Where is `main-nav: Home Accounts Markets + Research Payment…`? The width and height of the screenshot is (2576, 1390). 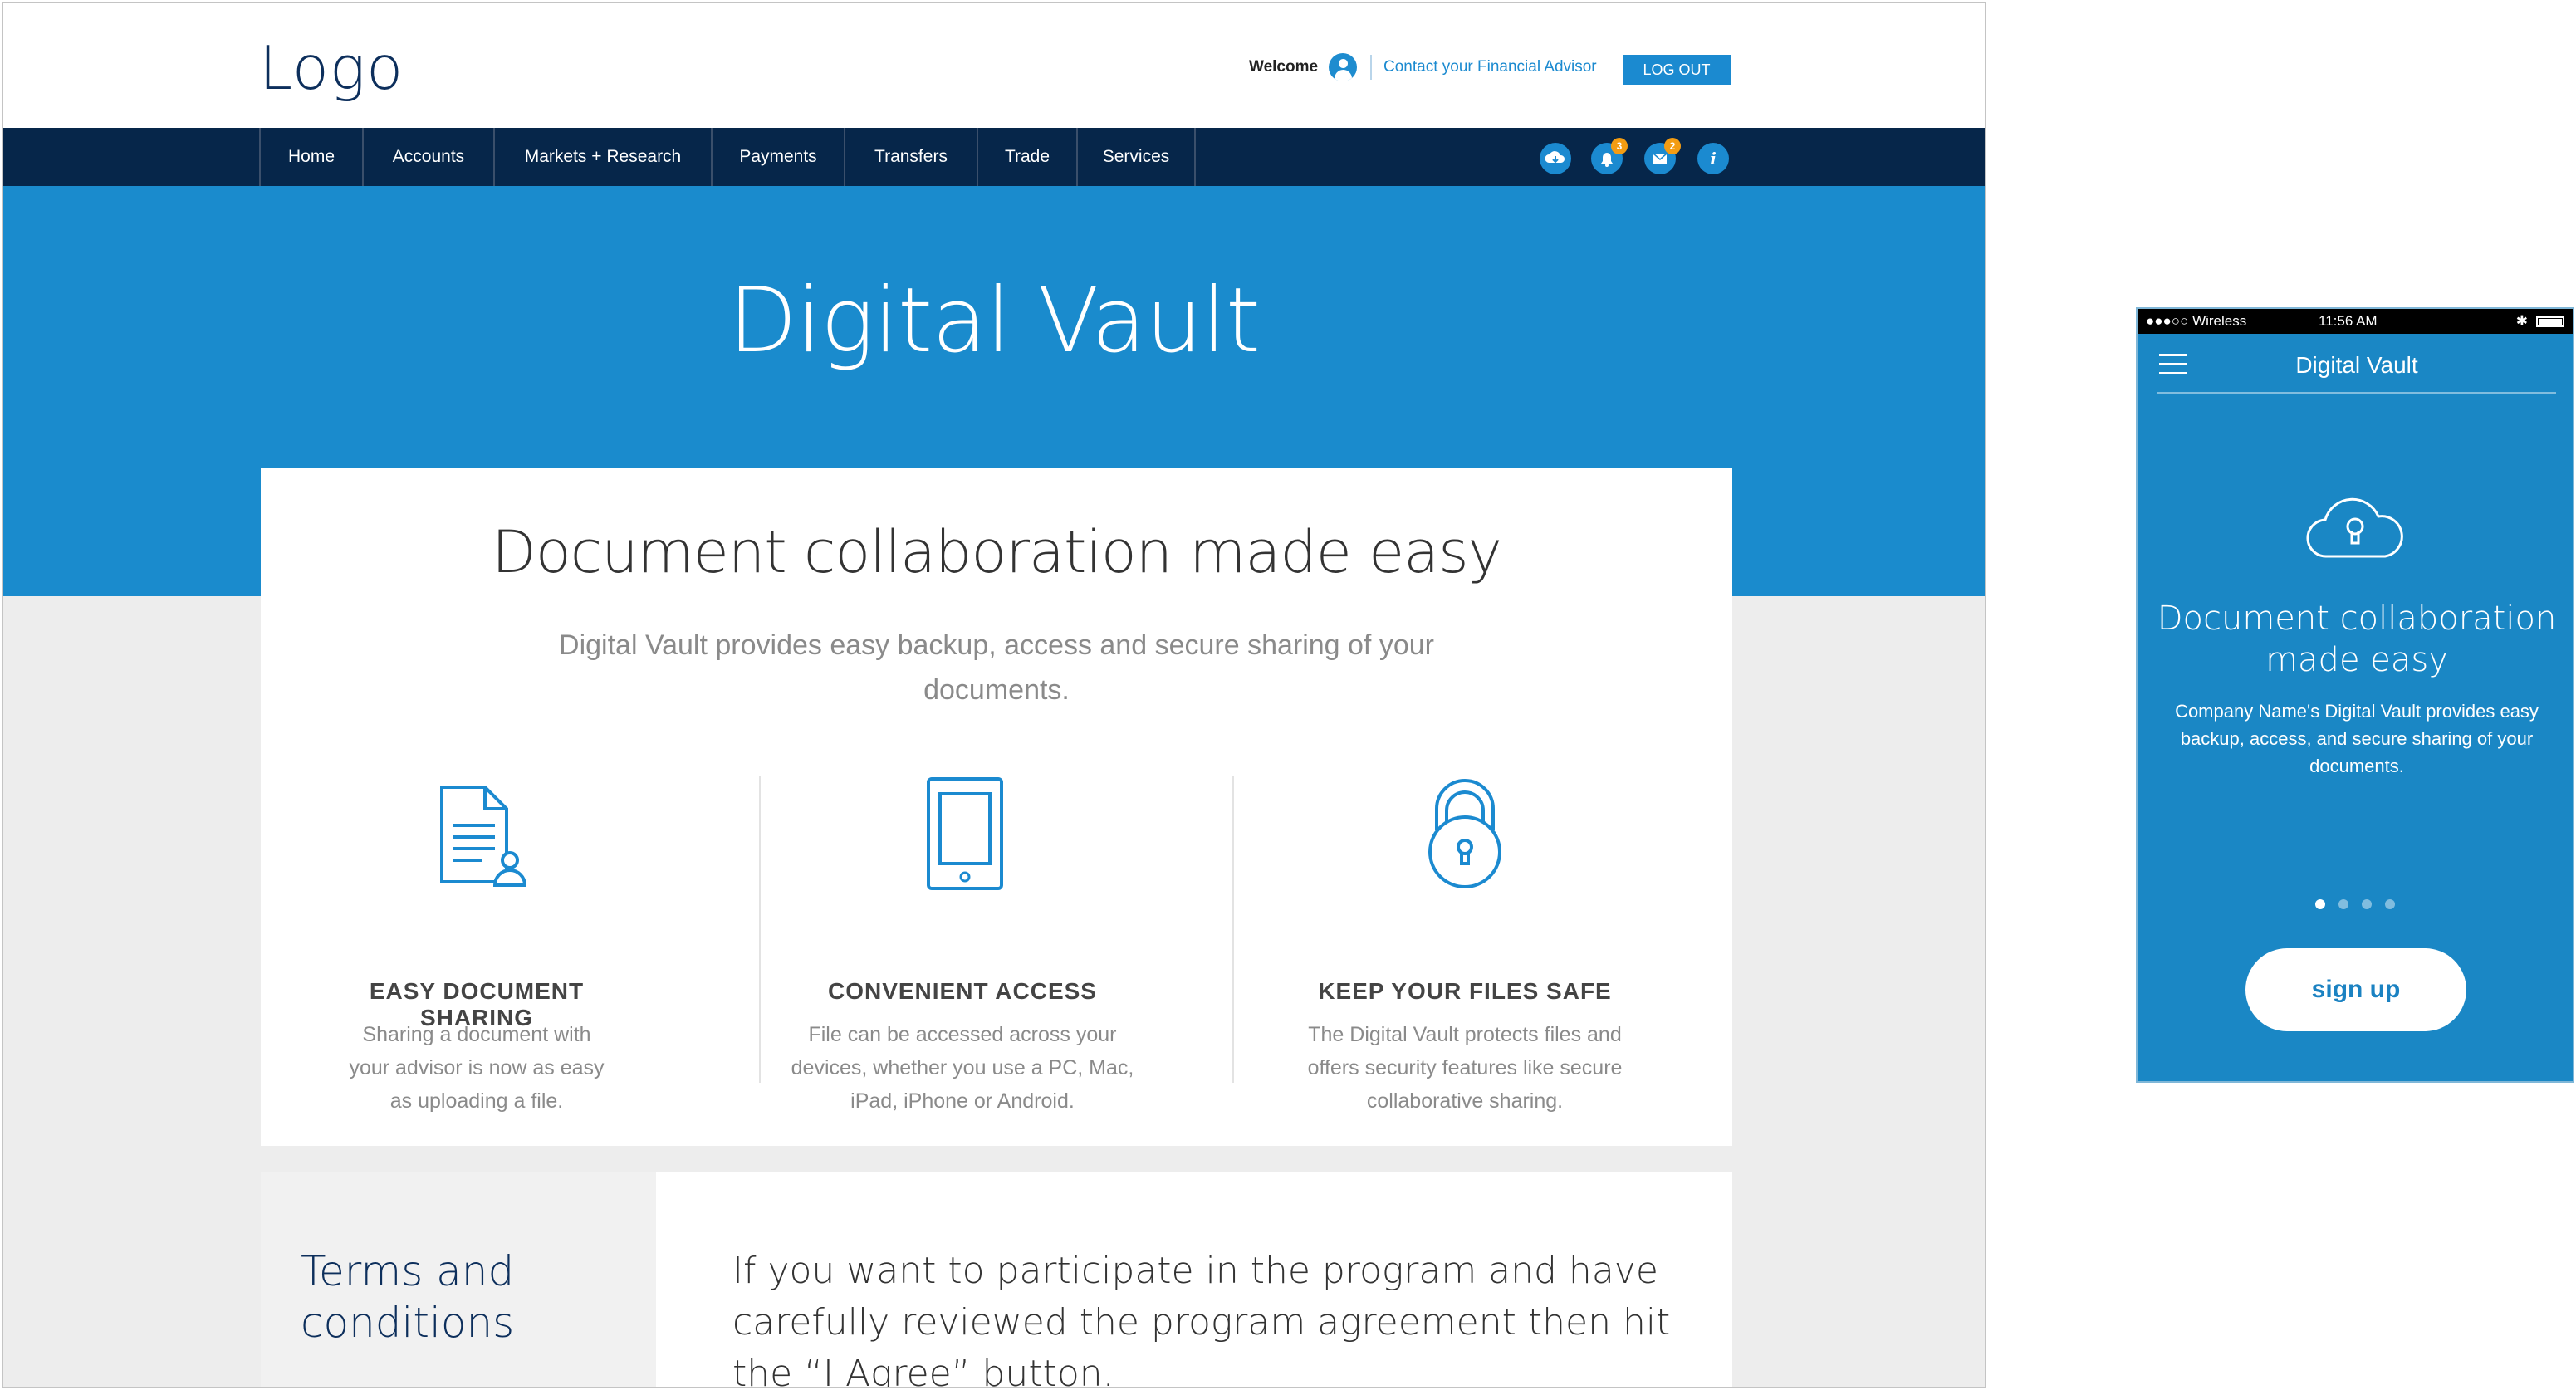 main-nav: Home Accounts Markets + Research Payment… is located at coordinates (994, 157).